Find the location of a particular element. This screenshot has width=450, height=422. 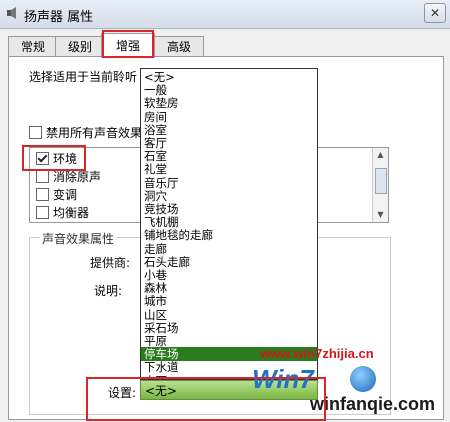

watermark-url-bottom: winfanqie.com is located at coordinates (373, 404).